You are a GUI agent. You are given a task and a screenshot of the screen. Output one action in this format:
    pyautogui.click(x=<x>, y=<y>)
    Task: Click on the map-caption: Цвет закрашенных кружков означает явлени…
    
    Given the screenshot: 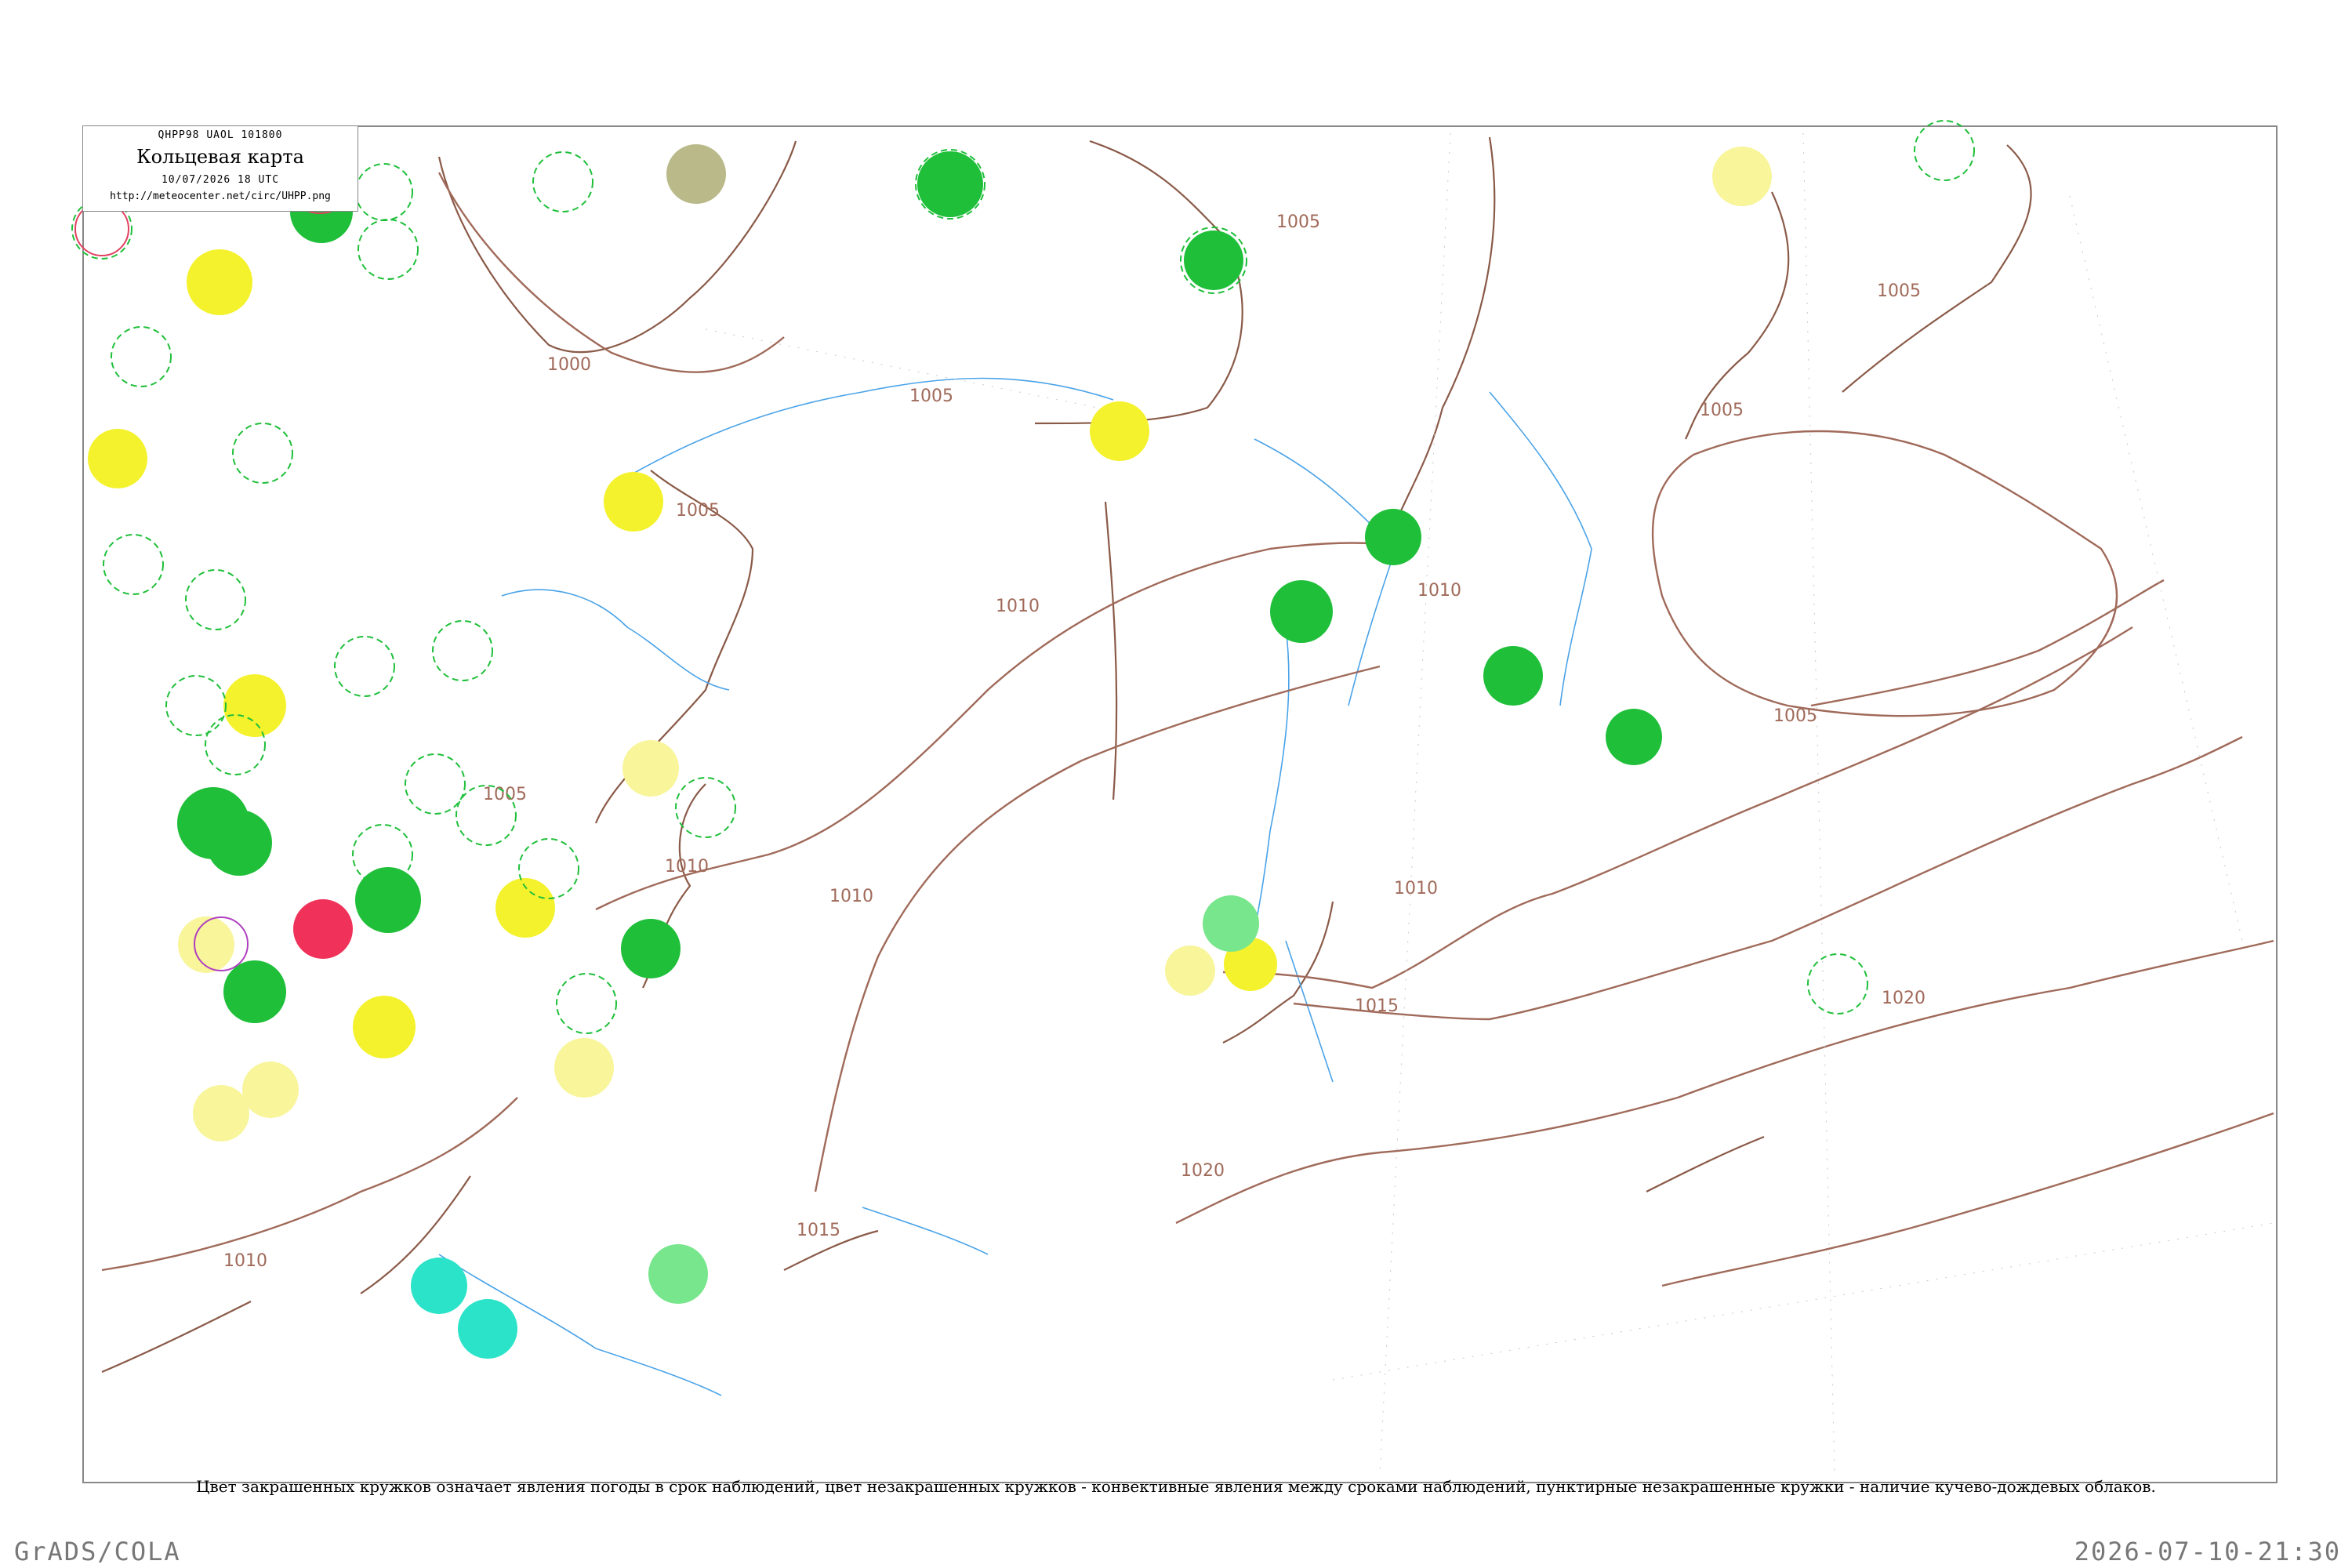 What is the action you would take?
    pyautogui.click(x=1176, y=1486)
    